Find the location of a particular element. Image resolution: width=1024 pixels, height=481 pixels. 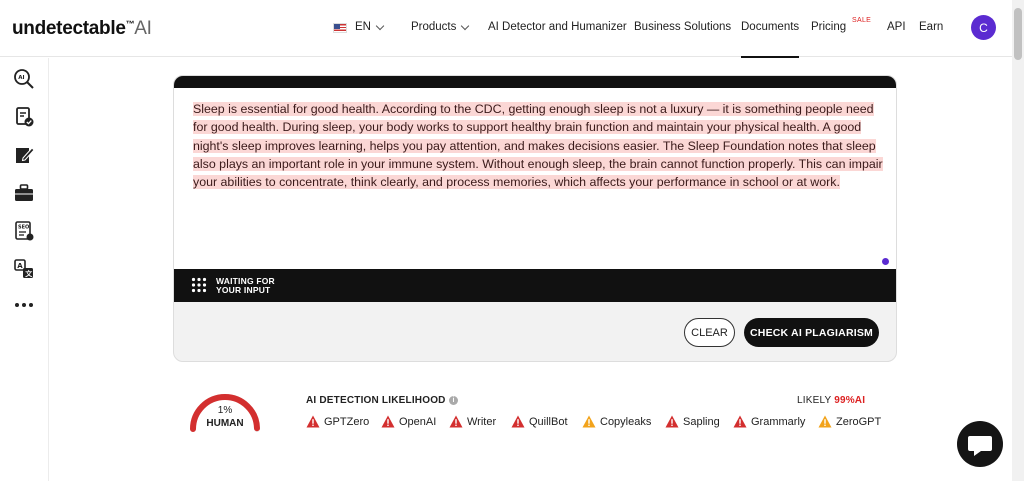

likely-value: 99%AI is located at coordinates (850, 400).